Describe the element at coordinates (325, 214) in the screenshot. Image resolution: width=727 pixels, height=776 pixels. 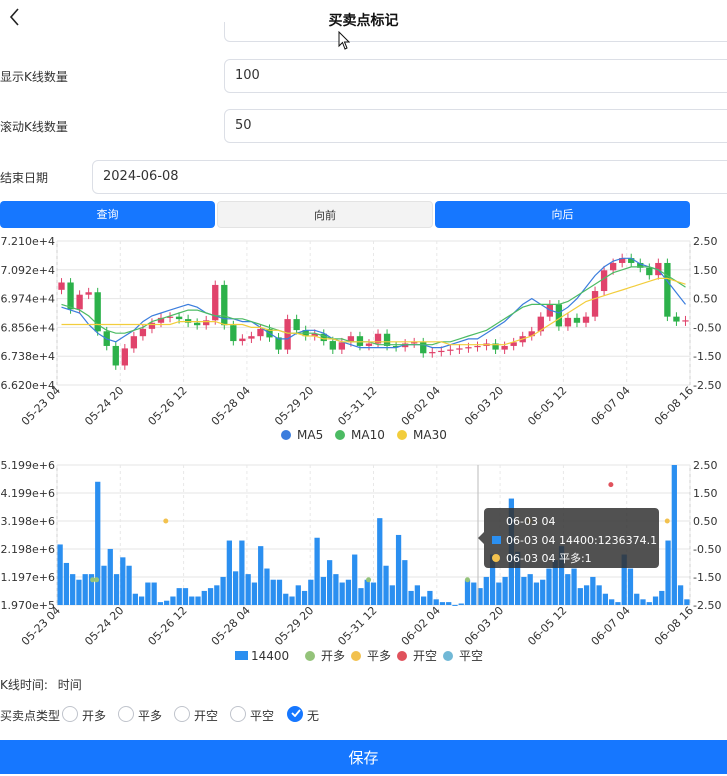
I see `forward-button: 向前` at that location.